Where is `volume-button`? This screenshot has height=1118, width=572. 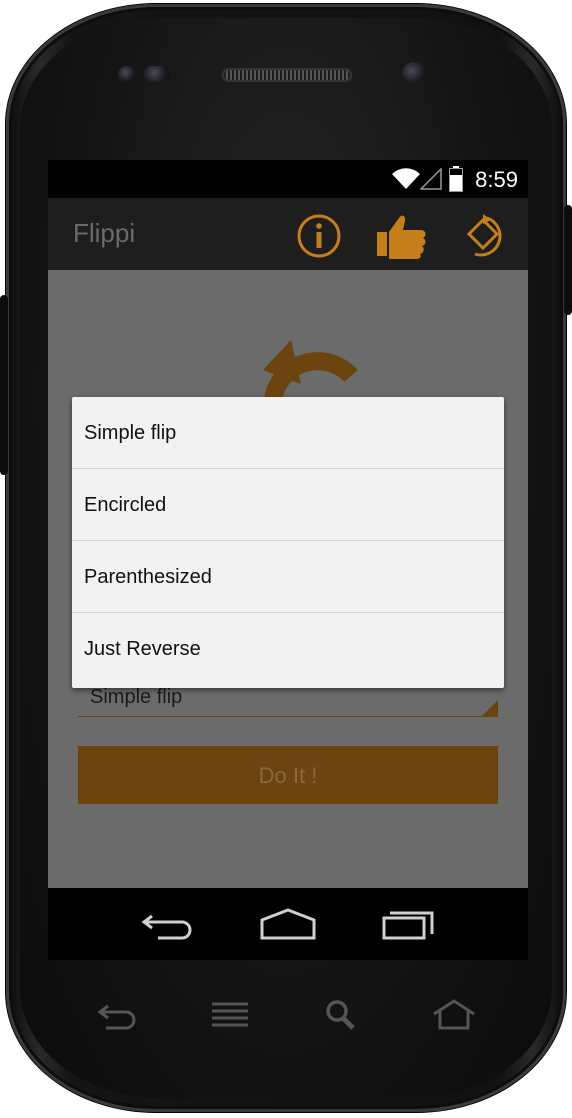 volume-button is located at coordinates (4, 385).